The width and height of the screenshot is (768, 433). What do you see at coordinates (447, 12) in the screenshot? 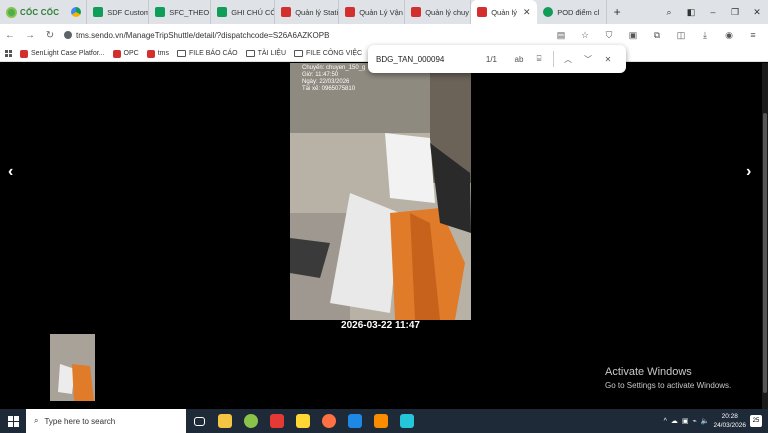
I see `tab-label: Quản lý chuy` at bounding box center [447, 12].